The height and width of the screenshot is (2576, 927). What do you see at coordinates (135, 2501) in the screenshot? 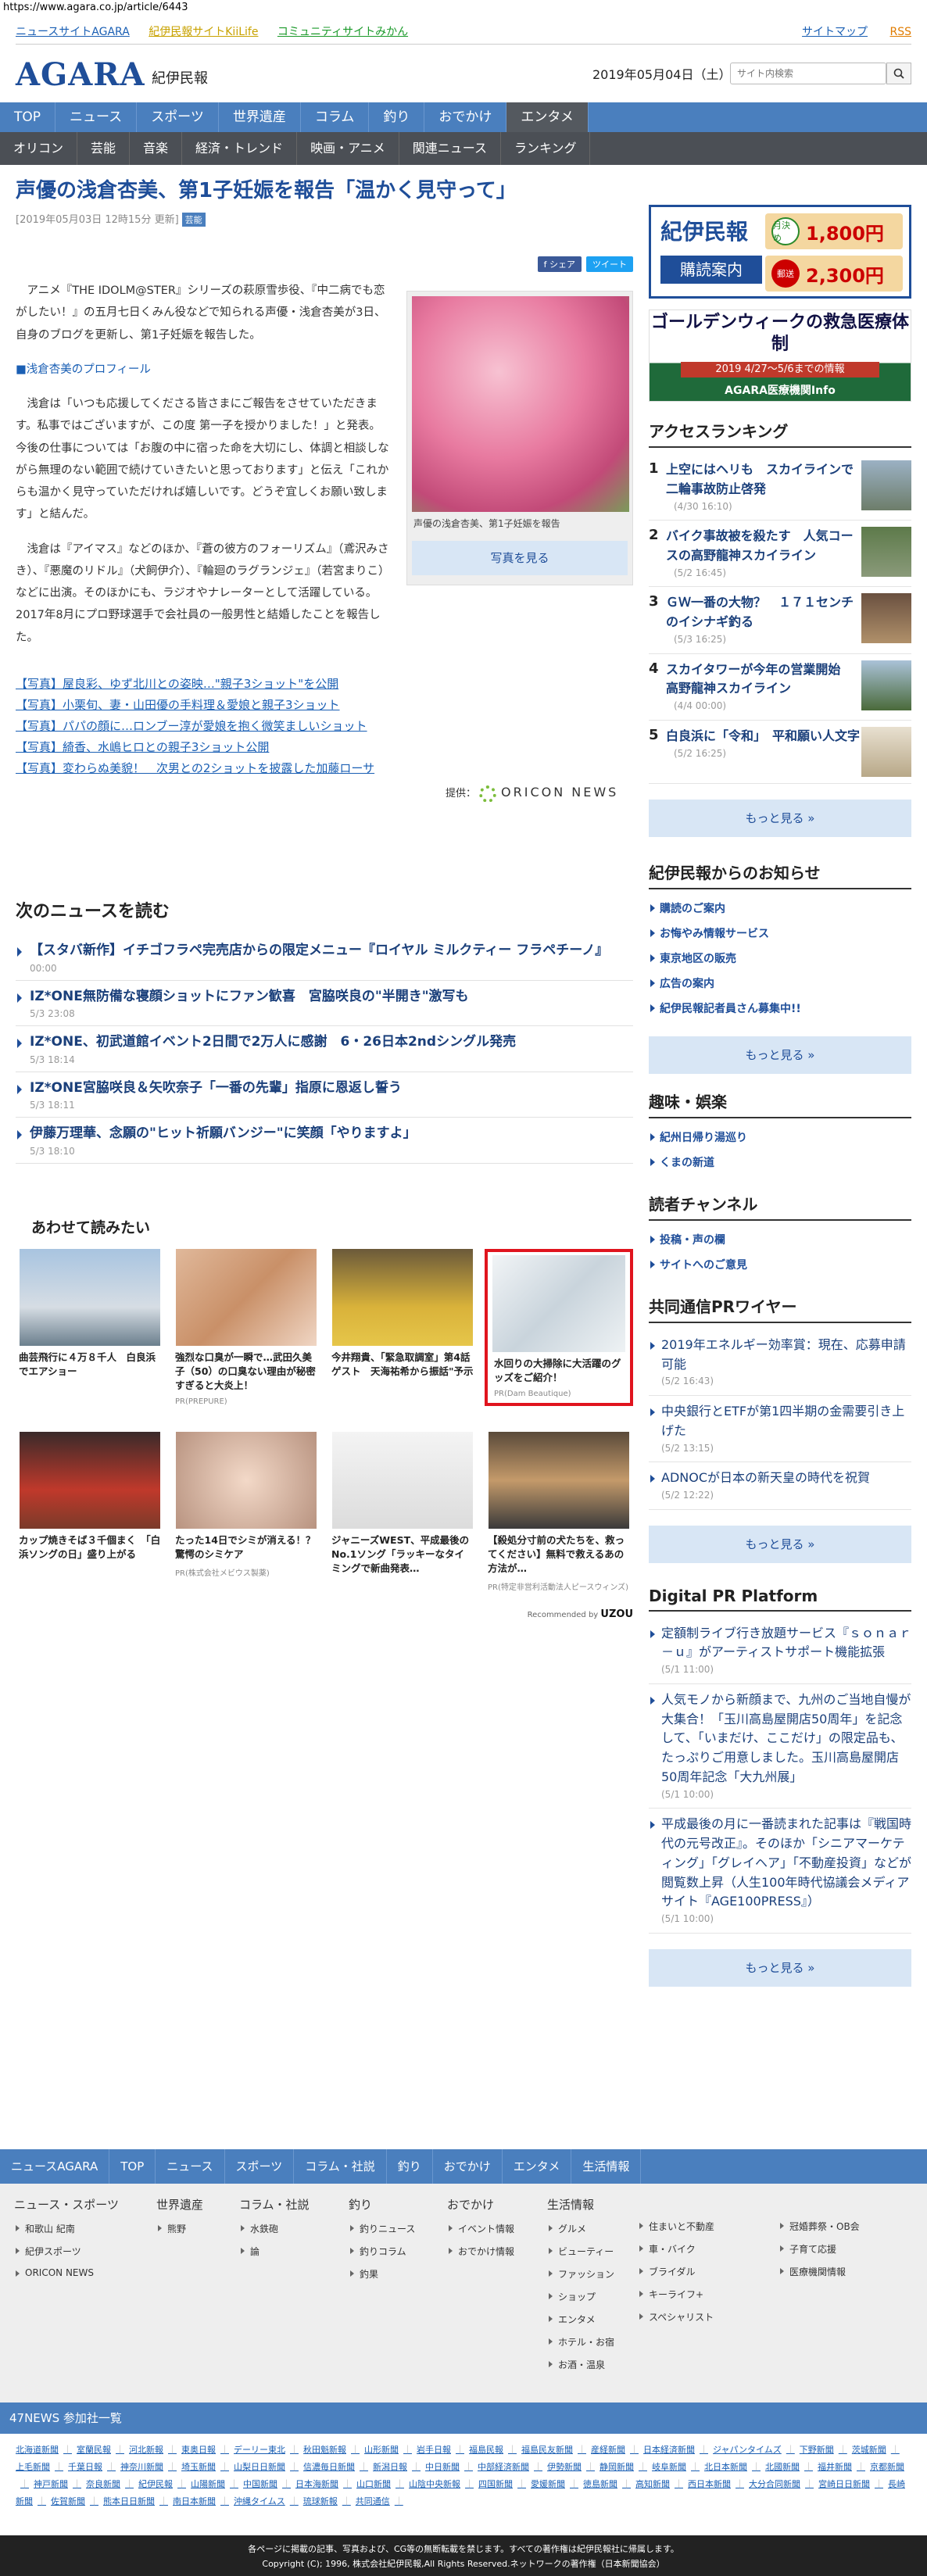
I see `newspaper-link: 熊本日日新聞` at bounding box center [135, 2501].